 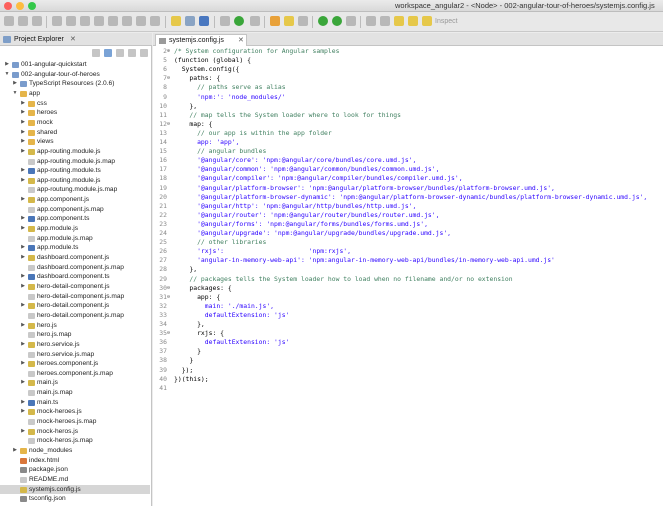 What do you see at coordinates (190, 21) in the screenshot?
I see `open-type-icon` at bounding box center [190, 21].